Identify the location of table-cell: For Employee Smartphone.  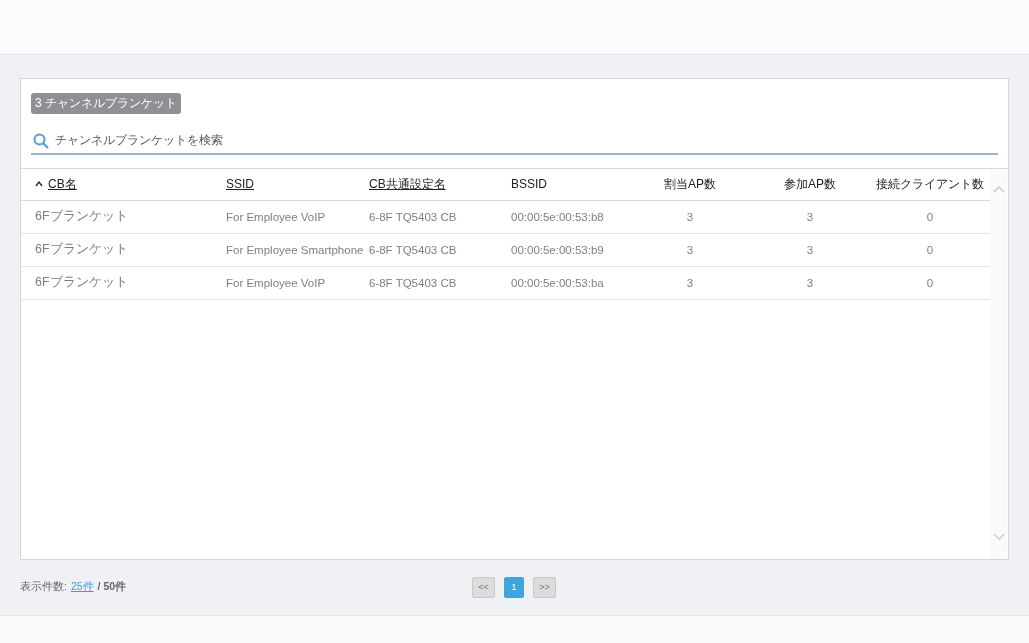
(295, 249).